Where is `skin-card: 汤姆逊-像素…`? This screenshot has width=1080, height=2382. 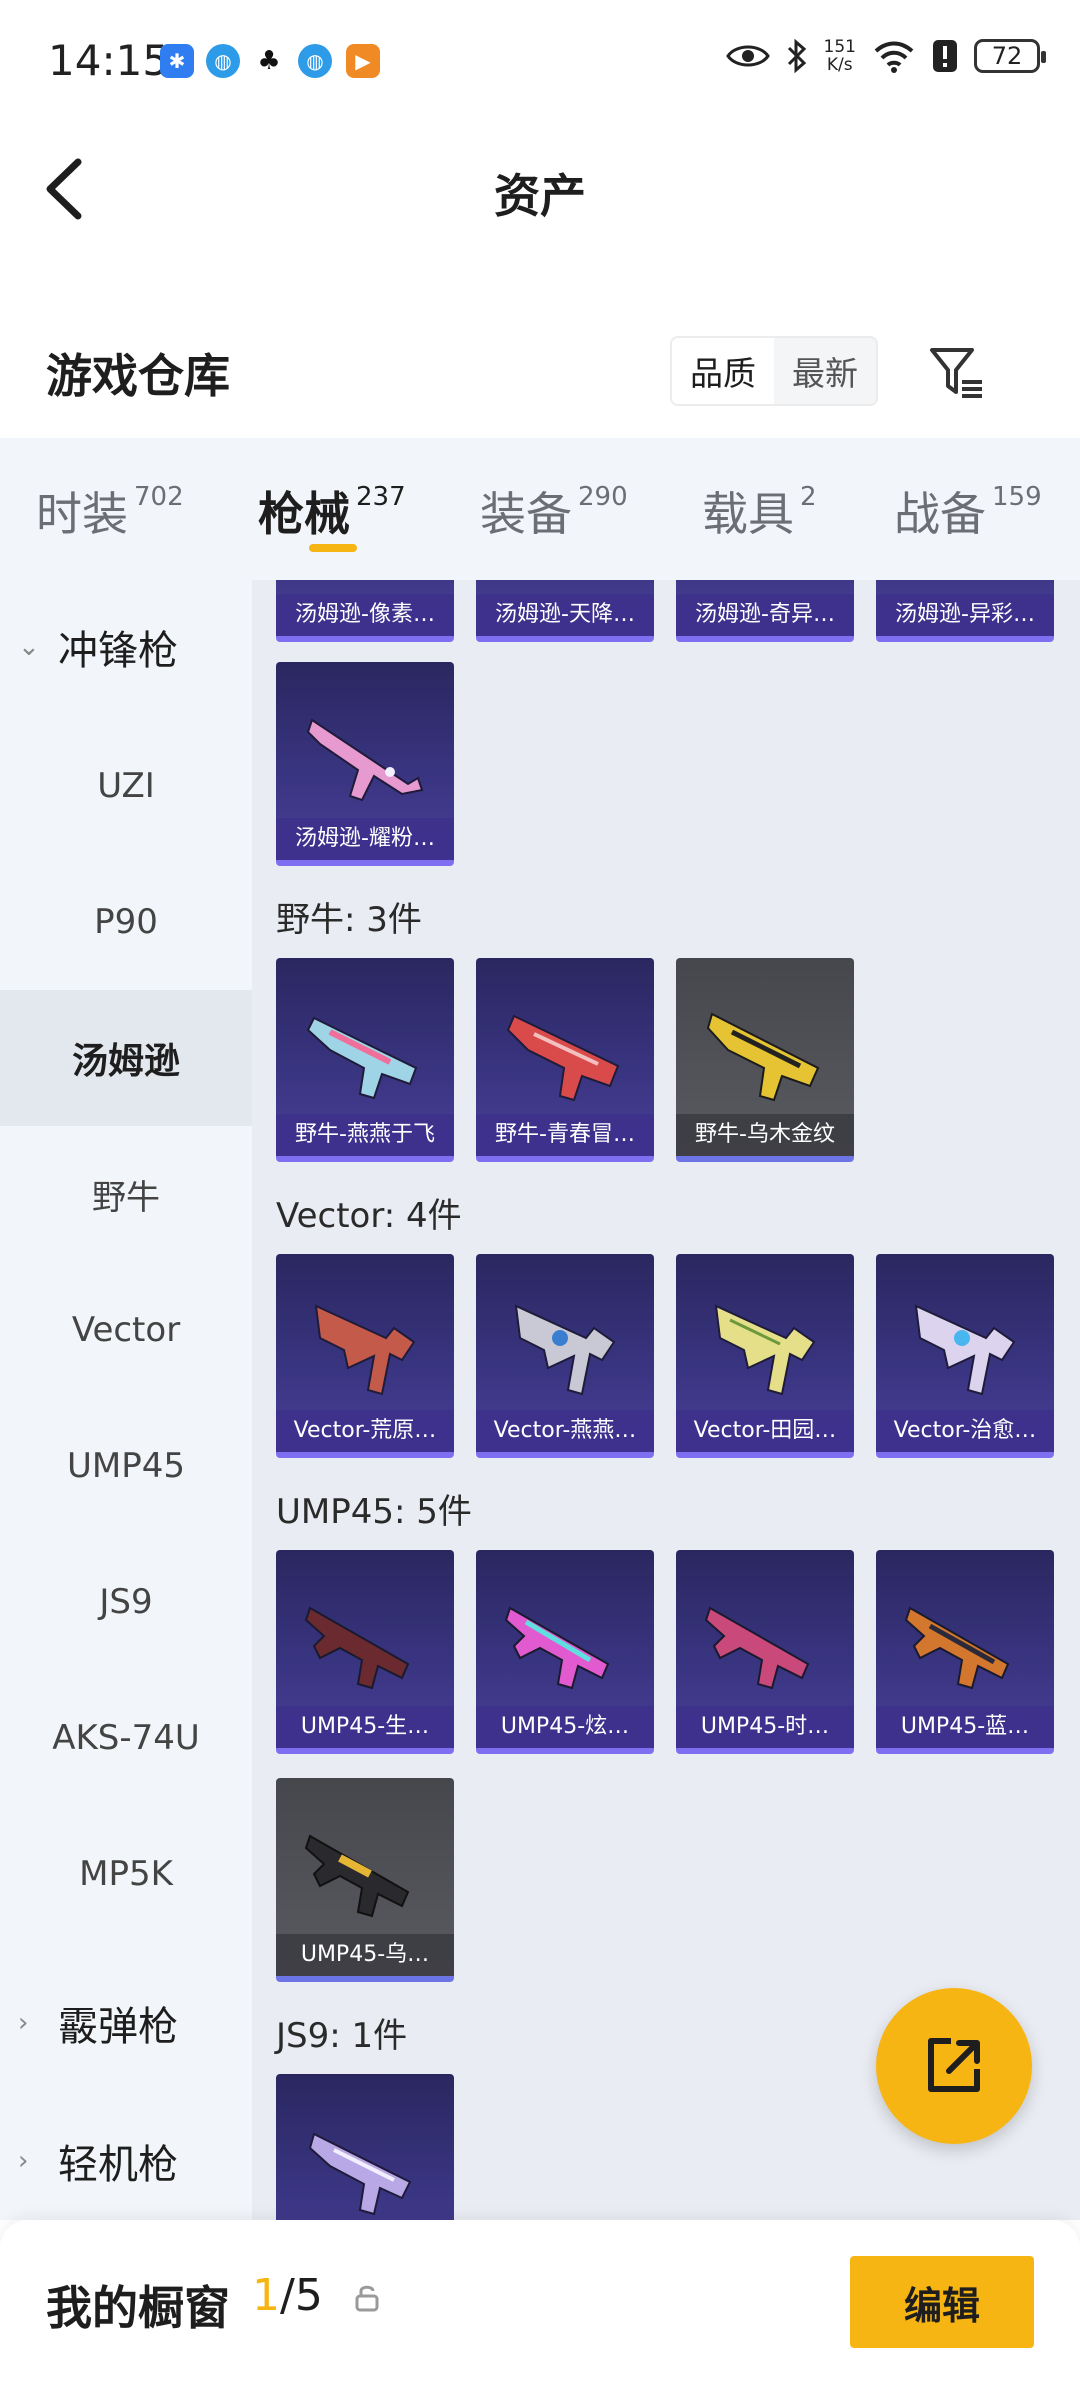
skin-card: 汤姆逊-像素… is located at coordinates (365, 611).